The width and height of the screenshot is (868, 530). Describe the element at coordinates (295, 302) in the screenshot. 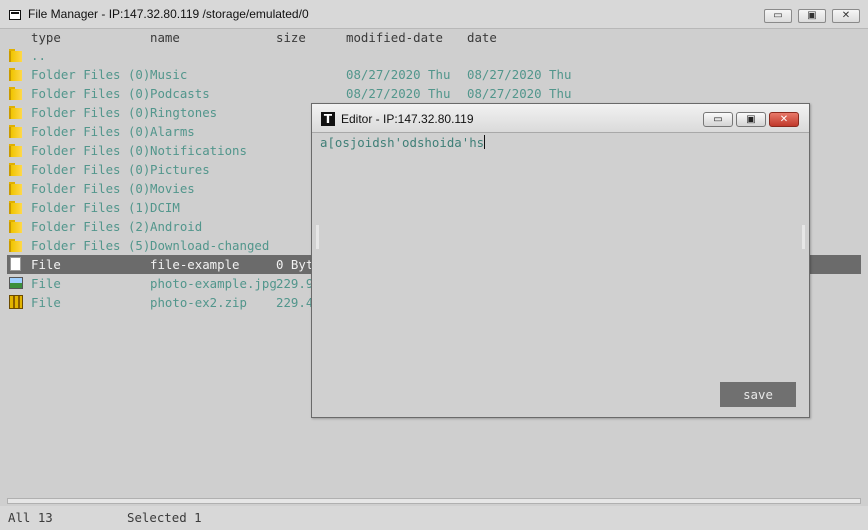

I see `cell-size: 229.4` at that location.